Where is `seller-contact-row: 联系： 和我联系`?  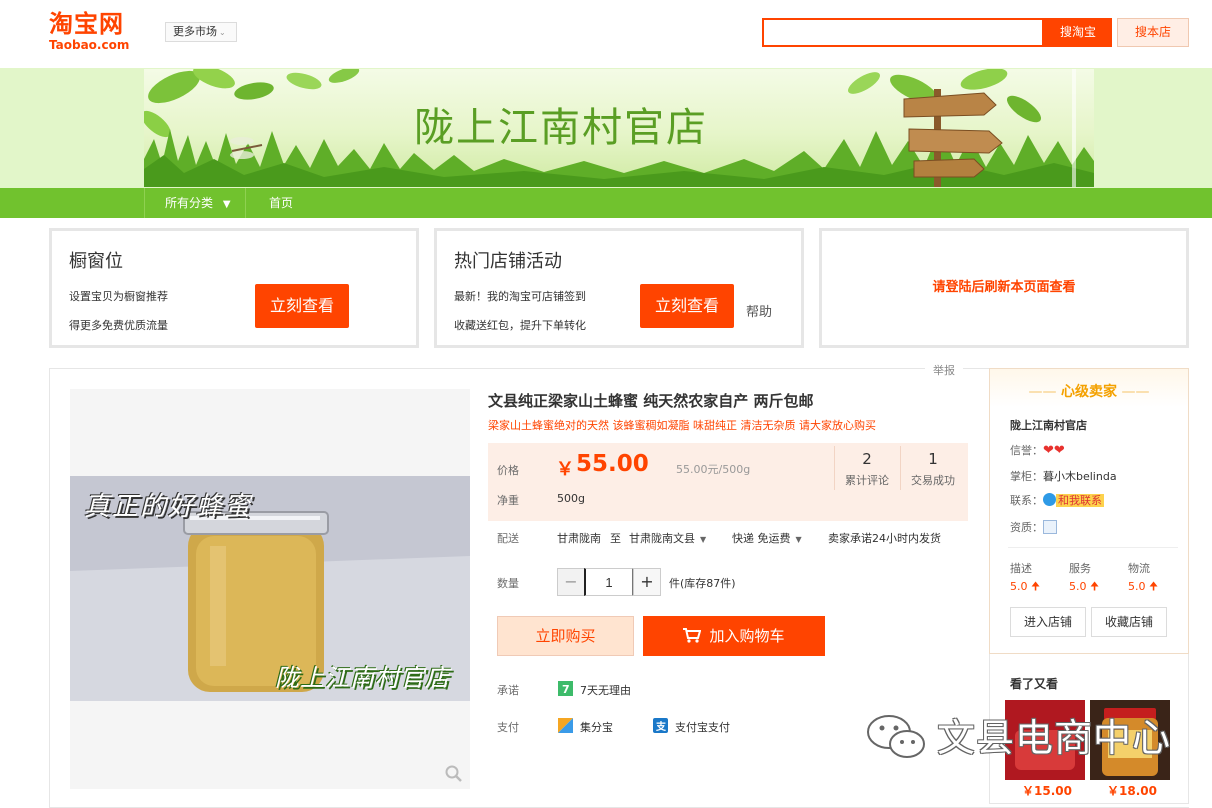
seller-contact-row: 联系： 和我联系 is located at coordinates (1057, 500).